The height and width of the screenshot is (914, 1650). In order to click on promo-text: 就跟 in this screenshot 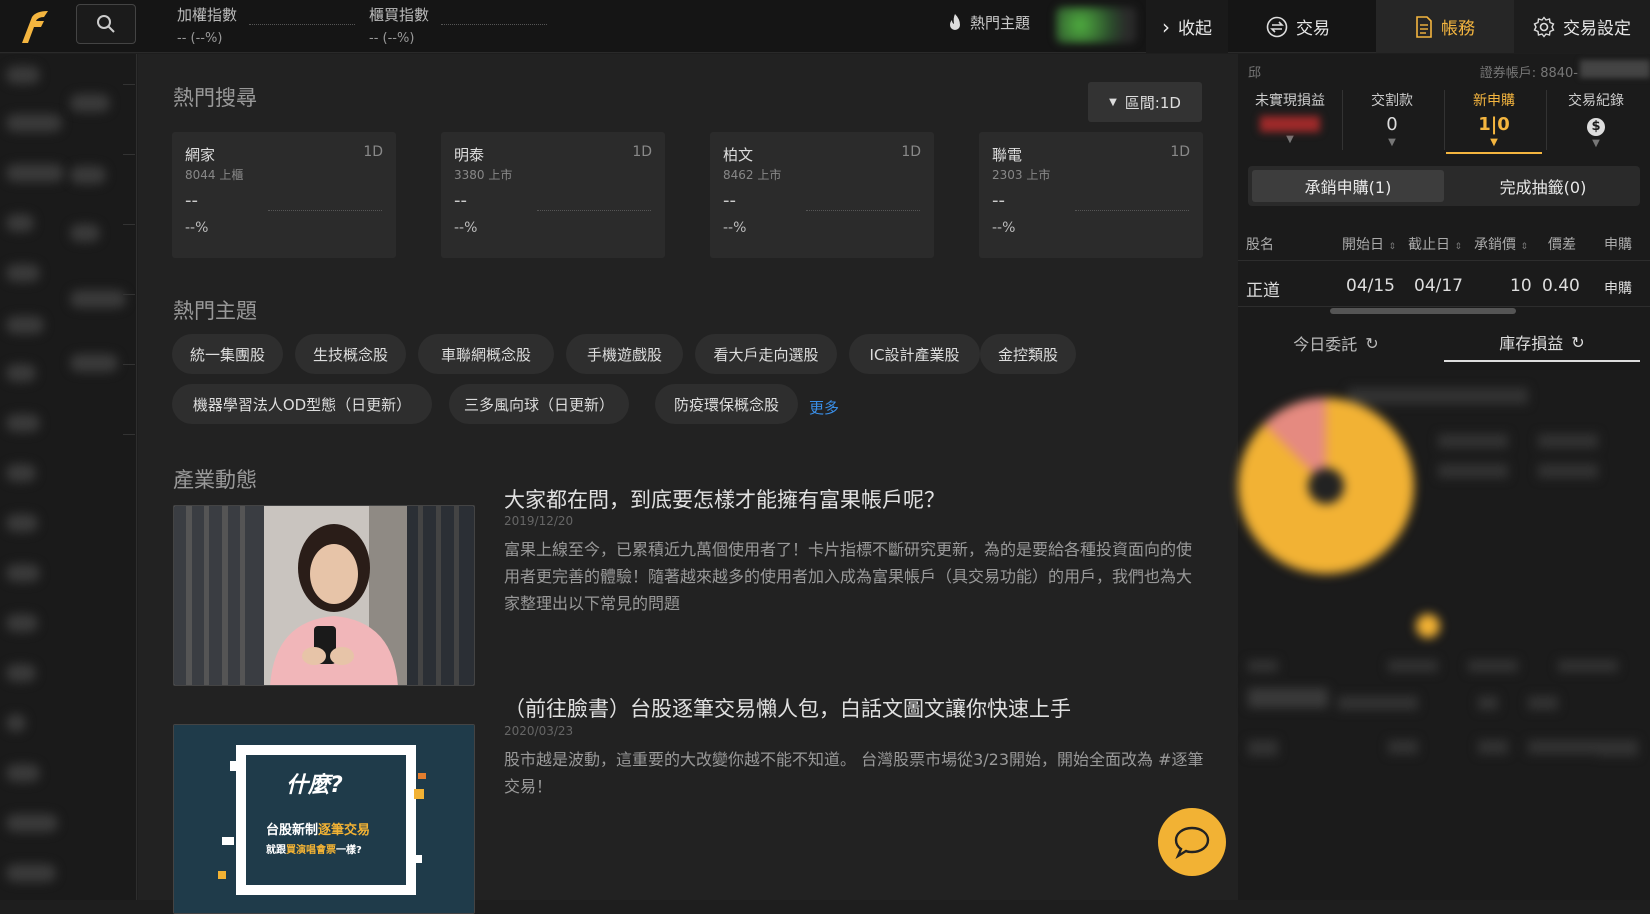, I will do `click(276, 850)`.